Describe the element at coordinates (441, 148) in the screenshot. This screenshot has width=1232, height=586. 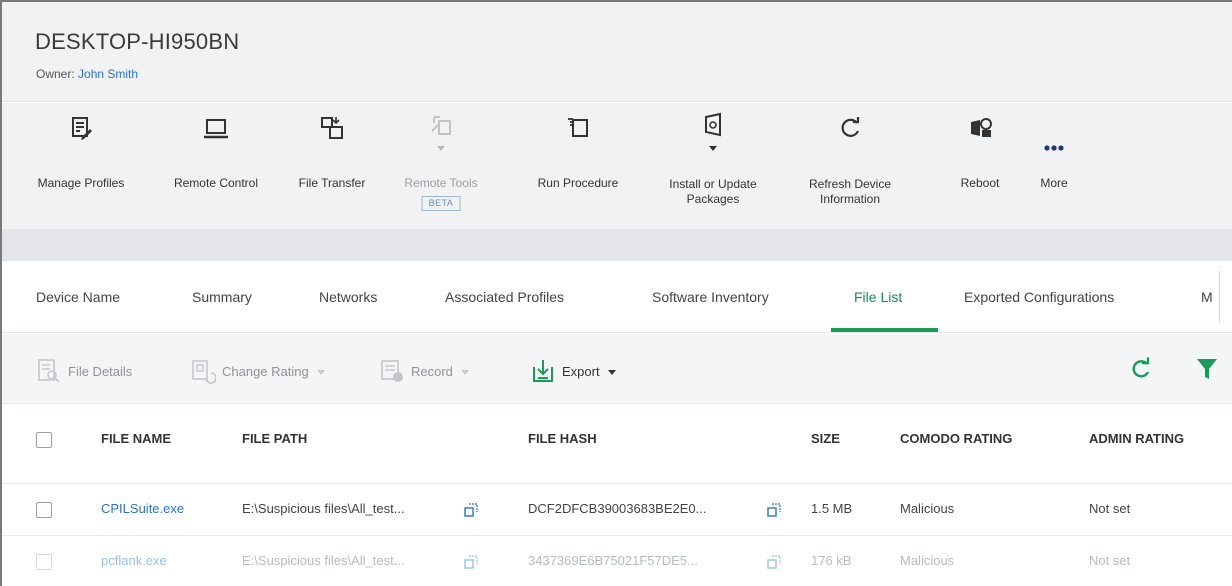
I see `remote-tools-caret-icon` at that location.